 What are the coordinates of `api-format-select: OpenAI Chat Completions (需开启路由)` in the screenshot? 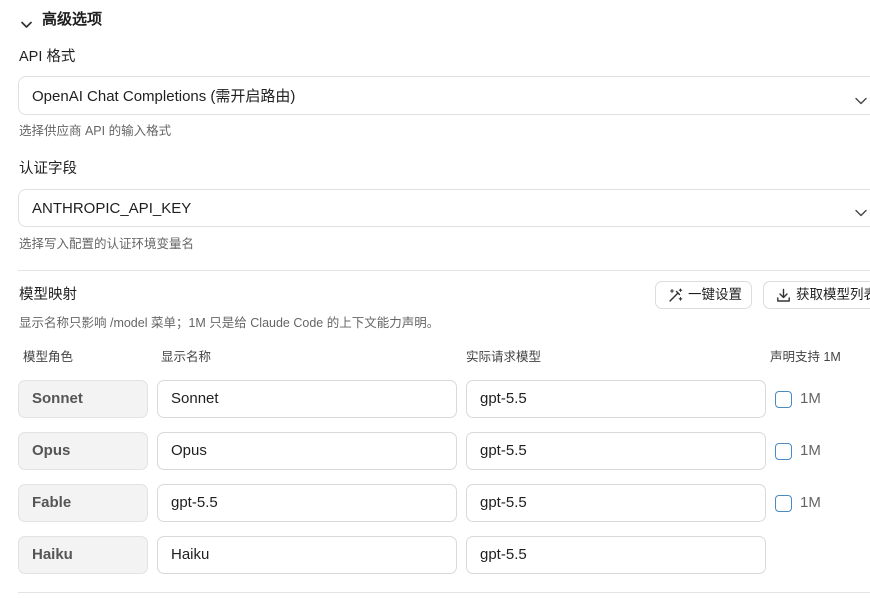 It's located at (444, 95).